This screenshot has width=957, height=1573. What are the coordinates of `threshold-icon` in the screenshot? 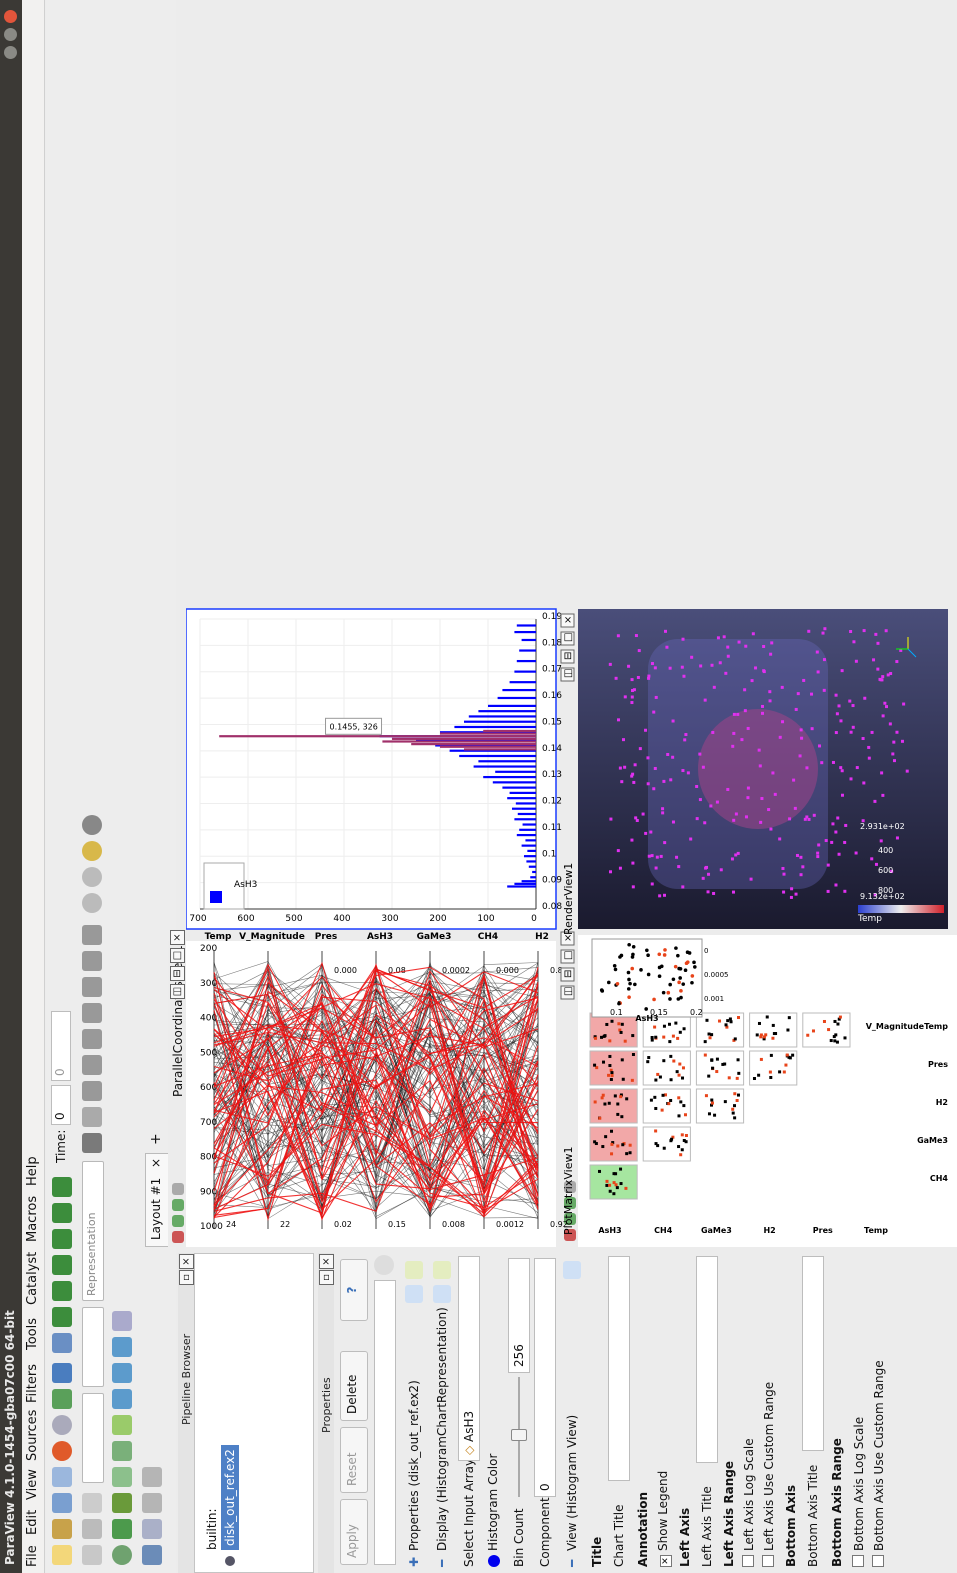 It's located at (122, 1451).